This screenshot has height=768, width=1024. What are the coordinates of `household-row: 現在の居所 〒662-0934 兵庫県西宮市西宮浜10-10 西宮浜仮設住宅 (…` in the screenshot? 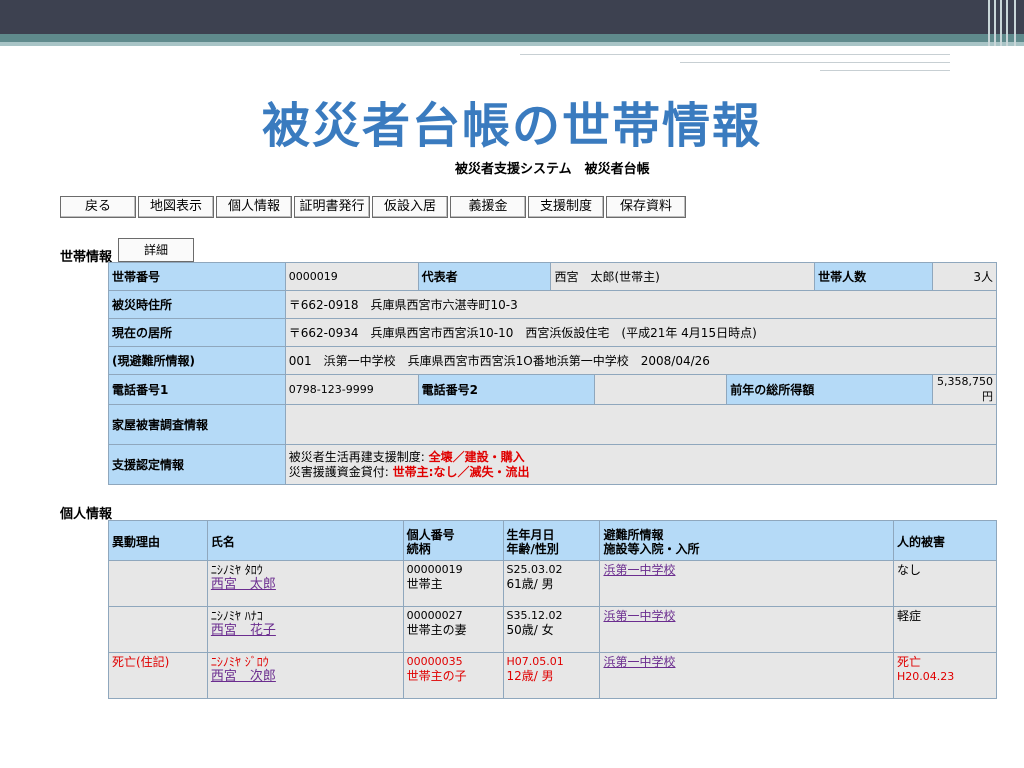 It's located at (553, 332).